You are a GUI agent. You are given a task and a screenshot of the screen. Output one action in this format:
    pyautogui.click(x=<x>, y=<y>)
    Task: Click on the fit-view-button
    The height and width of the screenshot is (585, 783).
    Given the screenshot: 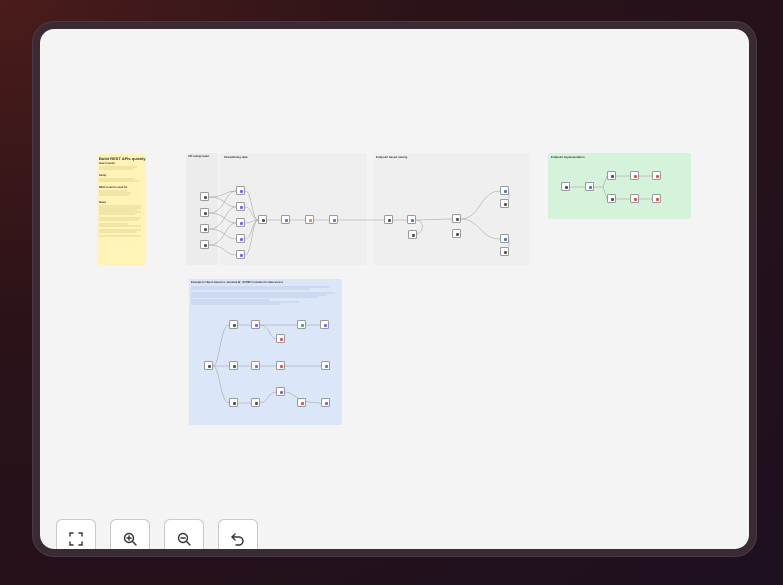 What is the action you would take?
    pyautogui.click(x=76, y=534)
    